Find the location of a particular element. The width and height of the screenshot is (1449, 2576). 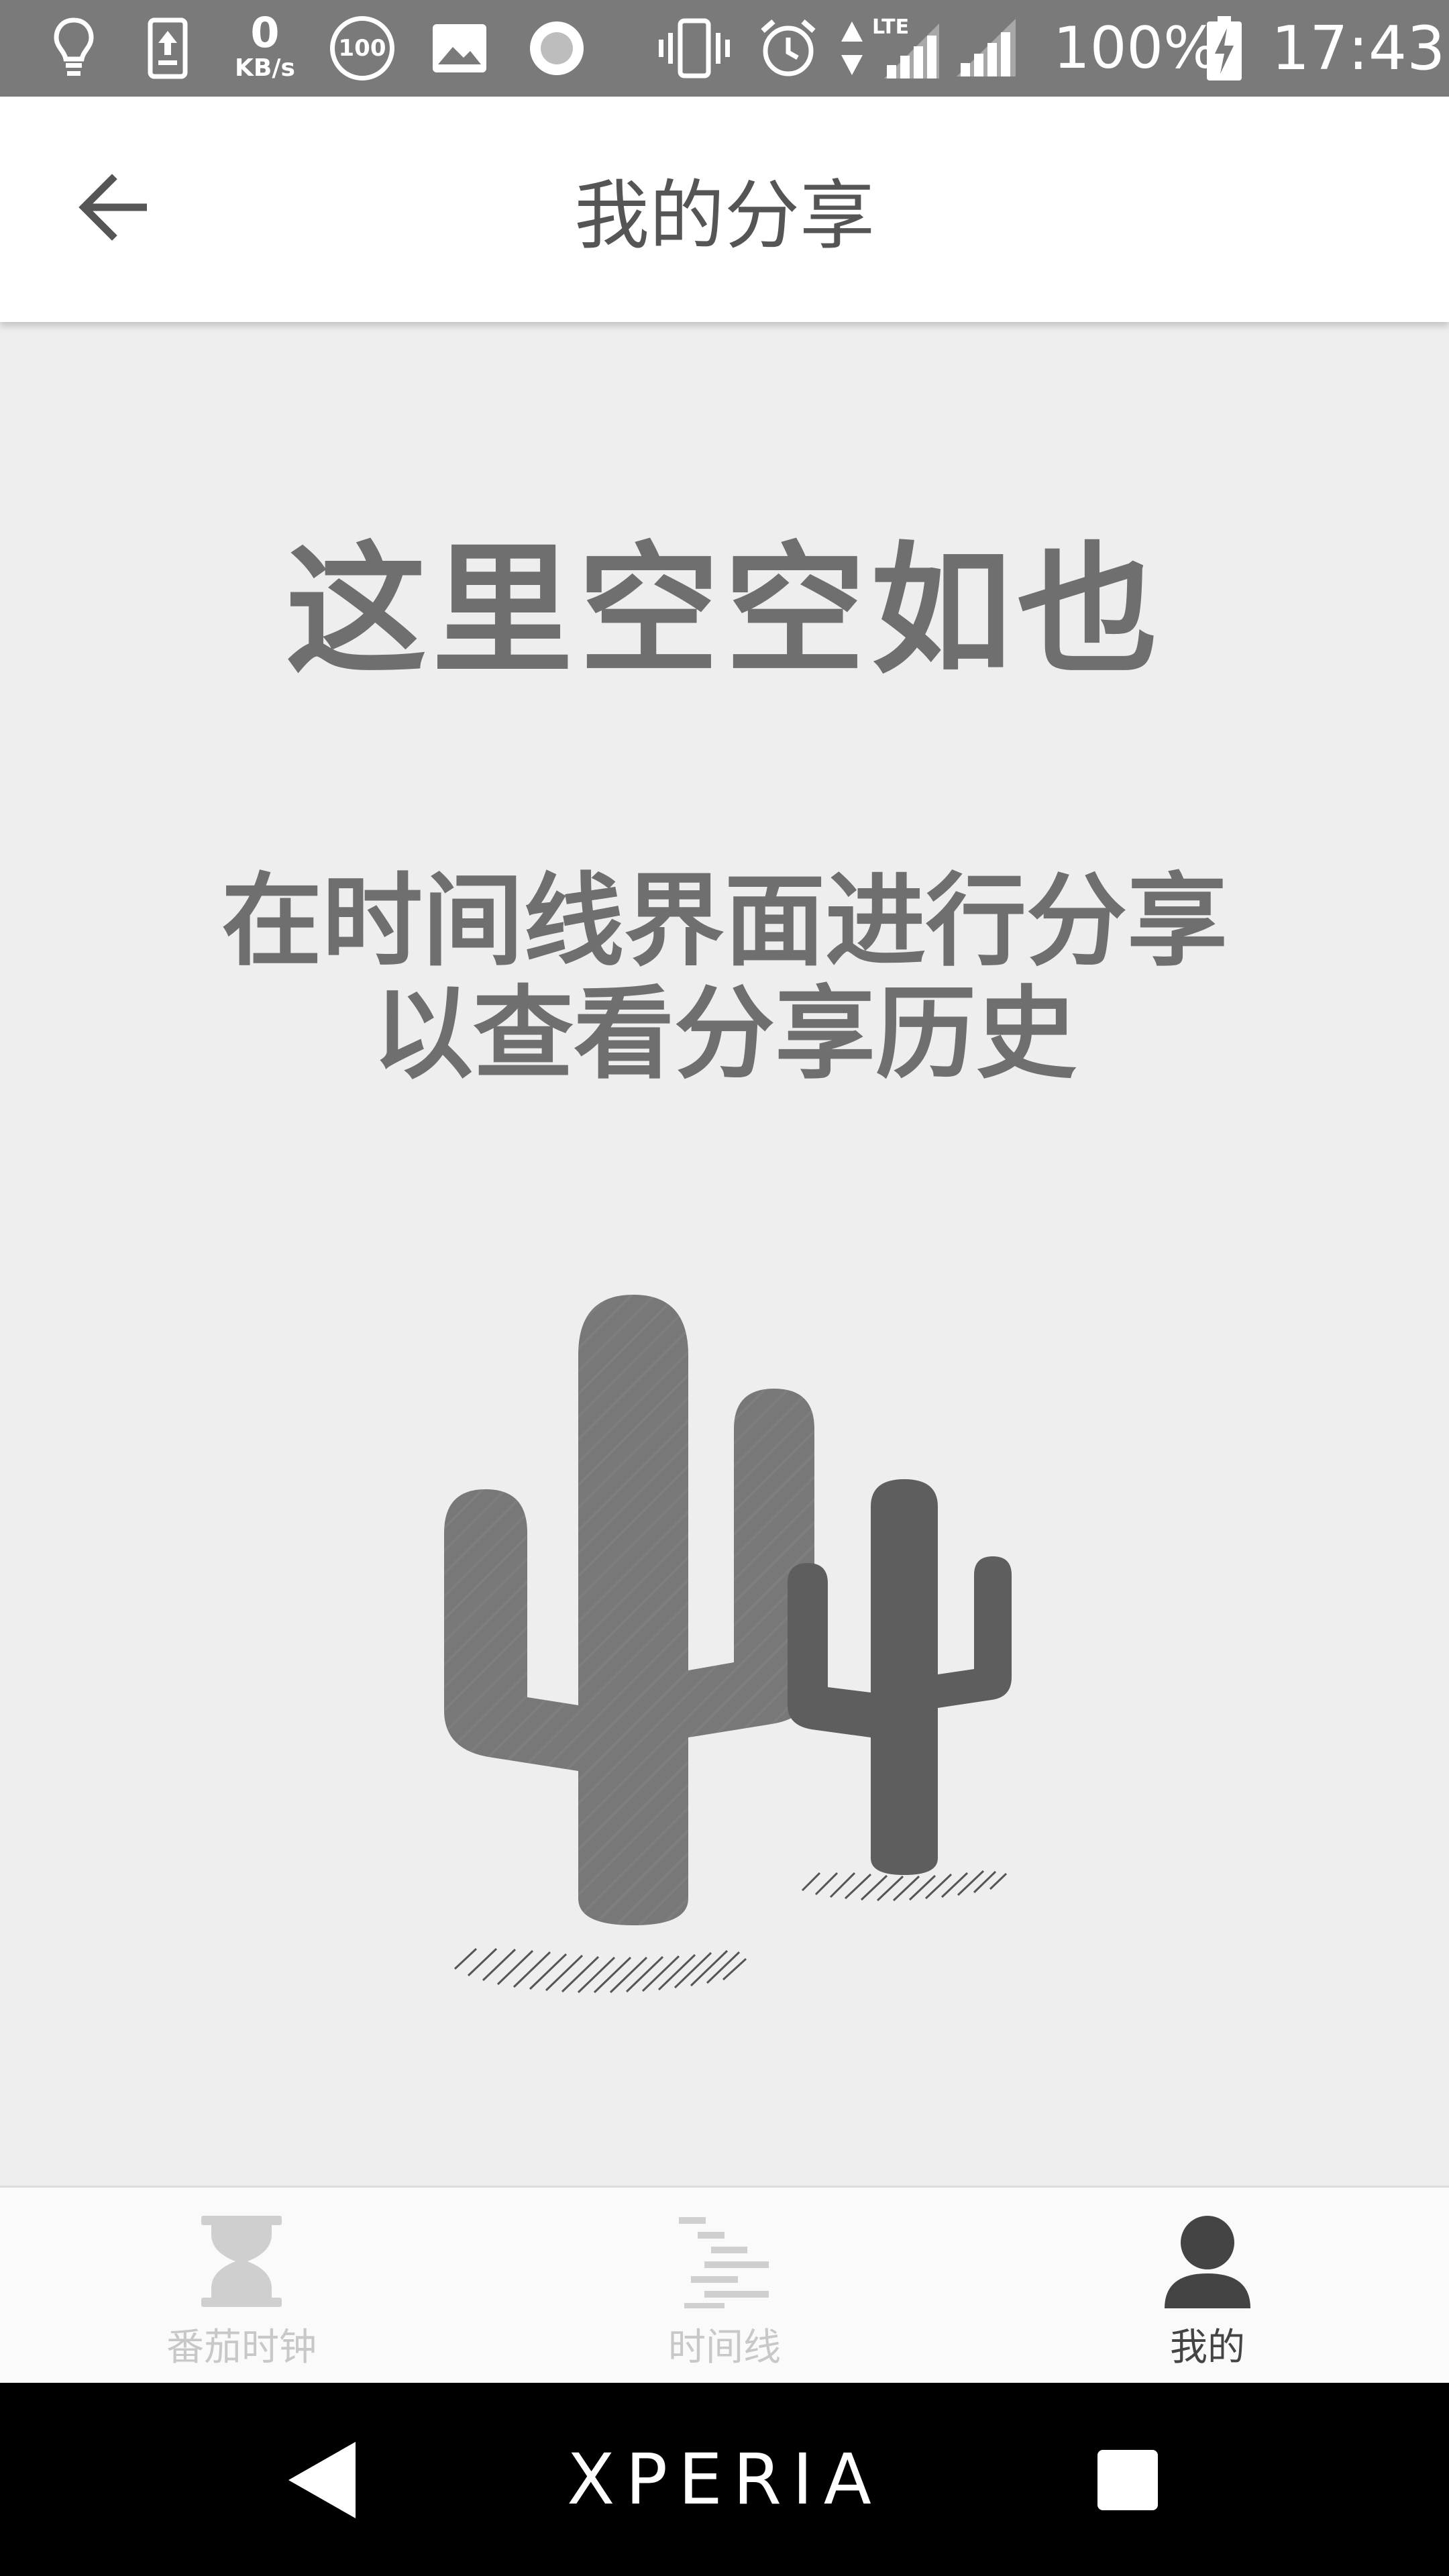

app-bar: 我的分享 is located at coordinates (724, 209).